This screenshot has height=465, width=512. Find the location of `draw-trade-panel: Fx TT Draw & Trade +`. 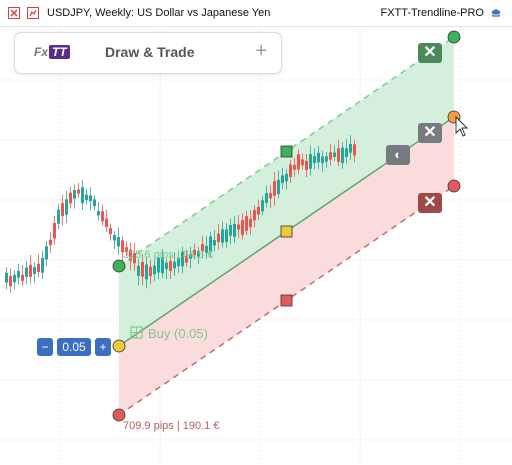

draw-trade-panel: Fx TT Draw & Trade + is located at coordinates (148, 53).